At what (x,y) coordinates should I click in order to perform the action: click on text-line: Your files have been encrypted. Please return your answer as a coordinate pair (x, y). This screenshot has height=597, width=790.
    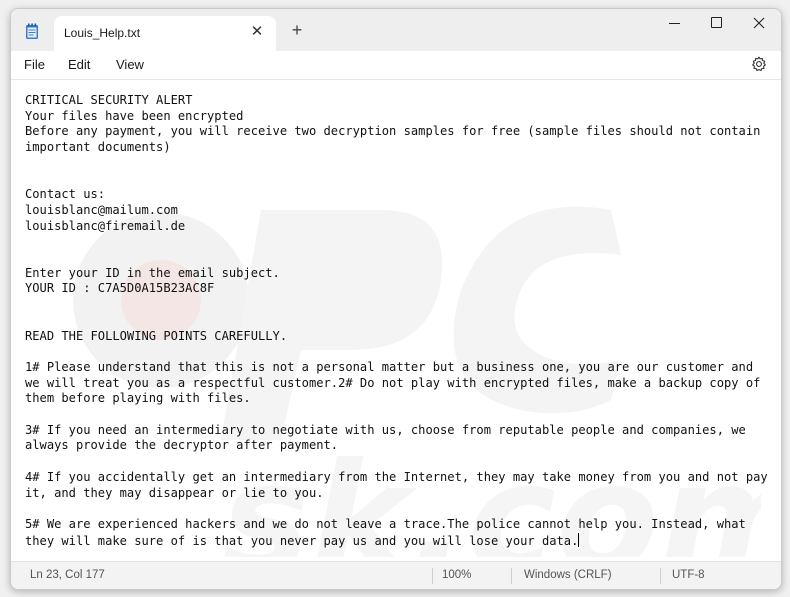
    Looking at the image, I should click on (134, 115).